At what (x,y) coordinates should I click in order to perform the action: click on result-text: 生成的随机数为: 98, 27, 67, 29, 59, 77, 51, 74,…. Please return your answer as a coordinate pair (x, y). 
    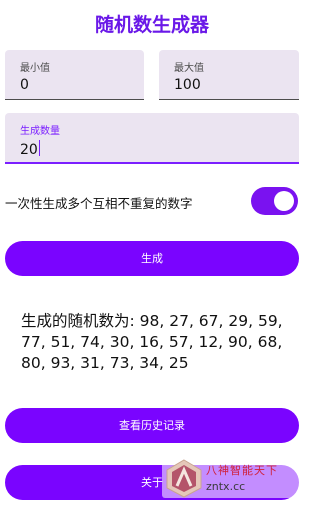
    Looking at the image, I should click on (152, 342).